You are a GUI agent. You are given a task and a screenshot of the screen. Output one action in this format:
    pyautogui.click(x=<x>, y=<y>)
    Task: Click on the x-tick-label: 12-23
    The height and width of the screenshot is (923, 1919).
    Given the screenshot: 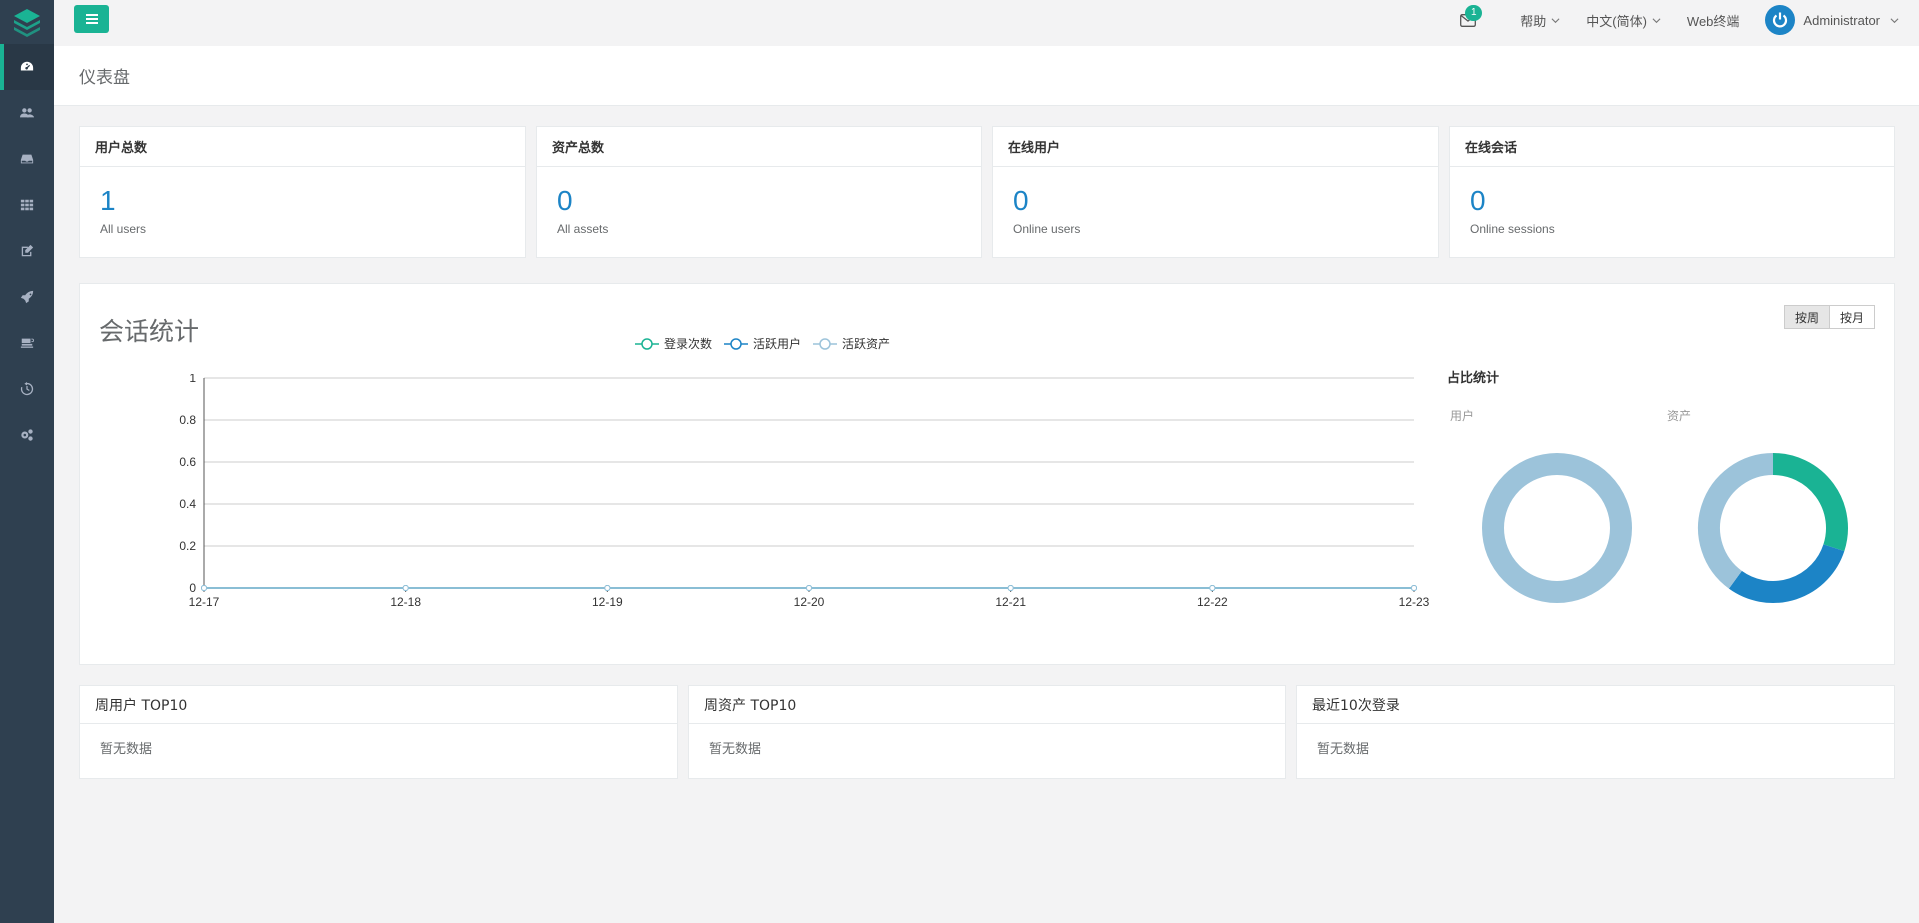 What is the action you would take?
    pyautogui.click(x=1414, y=602)
    